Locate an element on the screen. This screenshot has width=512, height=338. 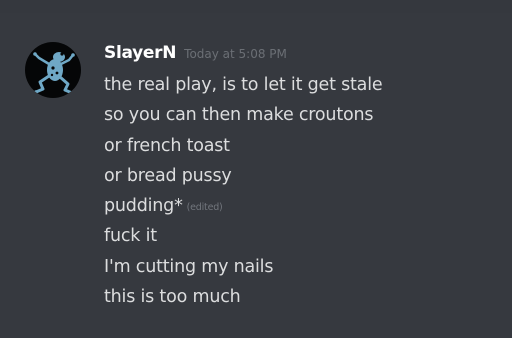
message-line: or french toast is located at coordinates (304, 146).